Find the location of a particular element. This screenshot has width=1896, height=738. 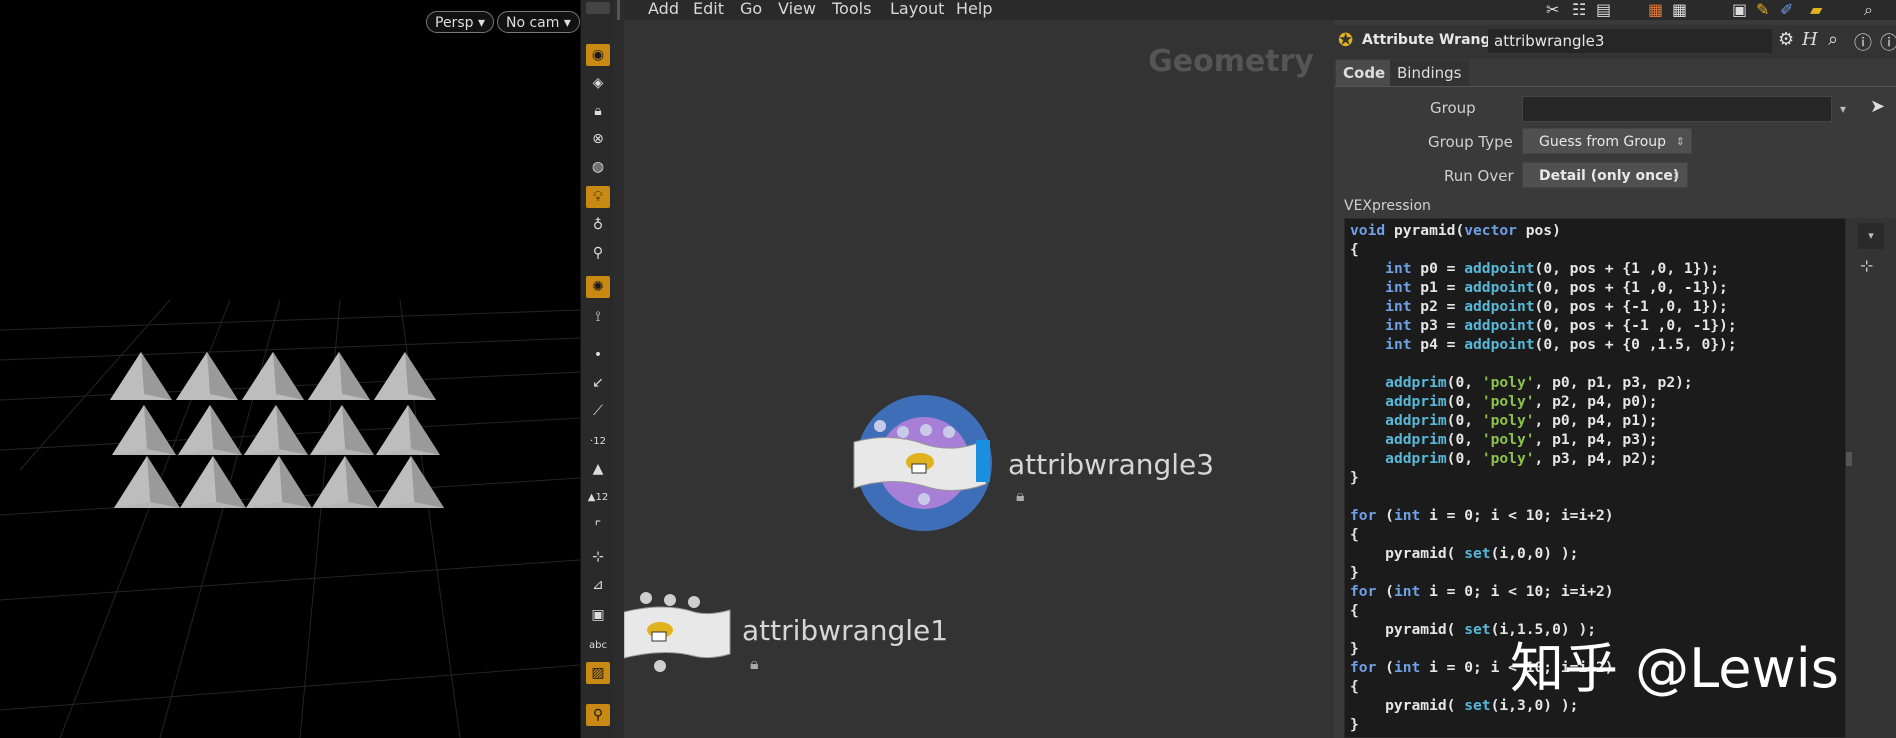

run-over-select: Detail (only once) ⇕ is located at coordinates (1605, 175).